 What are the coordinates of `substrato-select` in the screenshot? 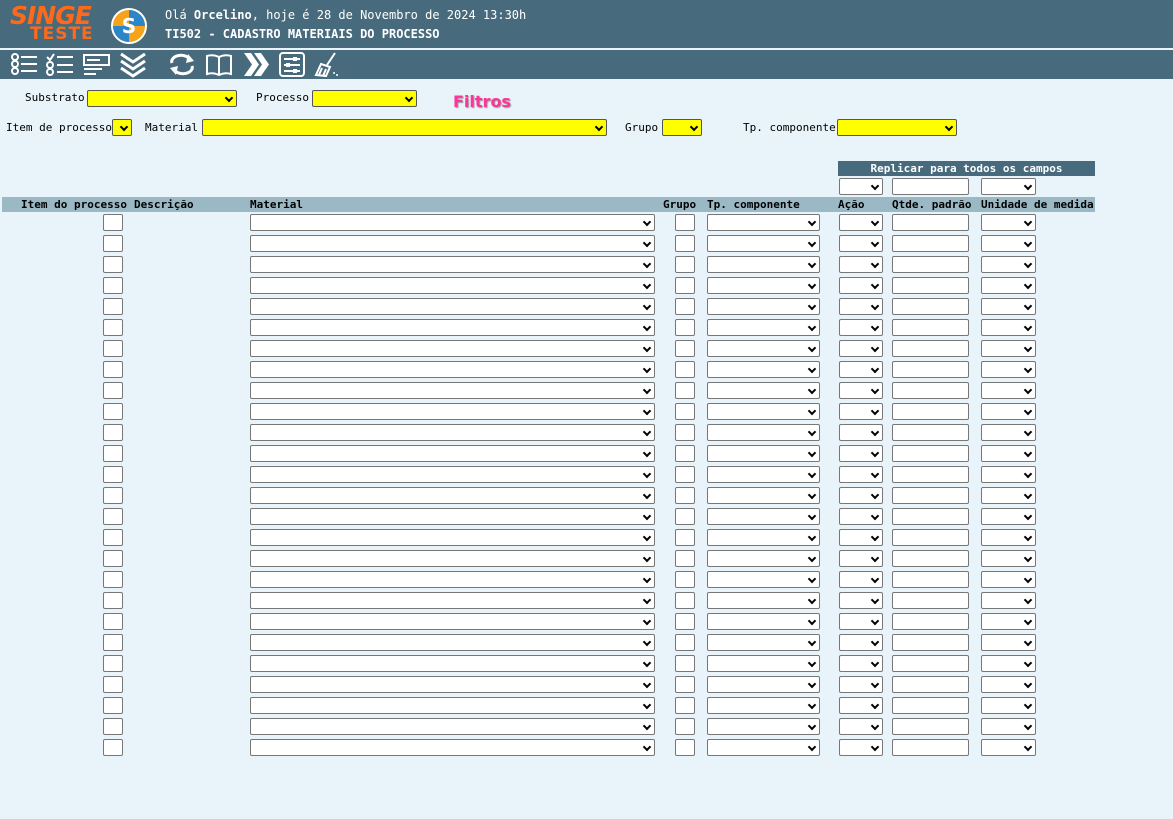 It's located at (162, 98).